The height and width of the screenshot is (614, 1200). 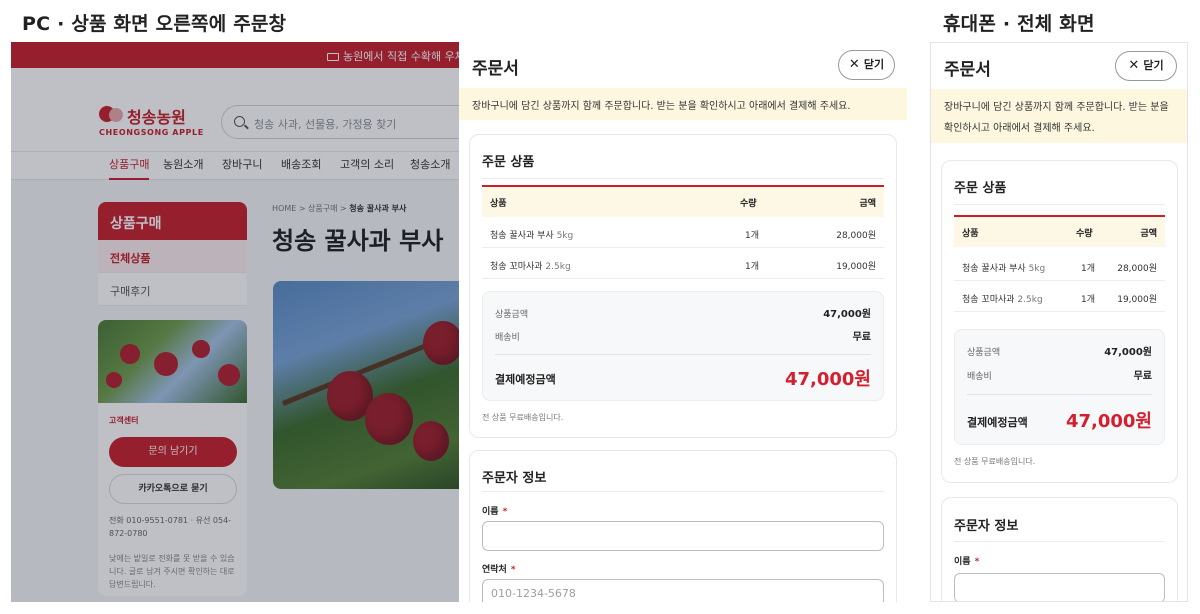 I want to click on pc-caption: PC · 상품 화면 오른쪽에 주문창, so click(x=154, y=24).